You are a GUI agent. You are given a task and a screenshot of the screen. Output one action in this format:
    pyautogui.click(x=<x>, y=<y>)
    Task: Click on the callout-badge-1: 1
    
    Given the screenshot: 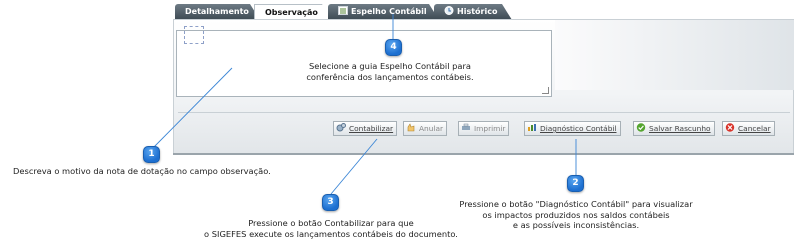 What is the action you would take?
    pyautogui.click(x=151, y=154)
    